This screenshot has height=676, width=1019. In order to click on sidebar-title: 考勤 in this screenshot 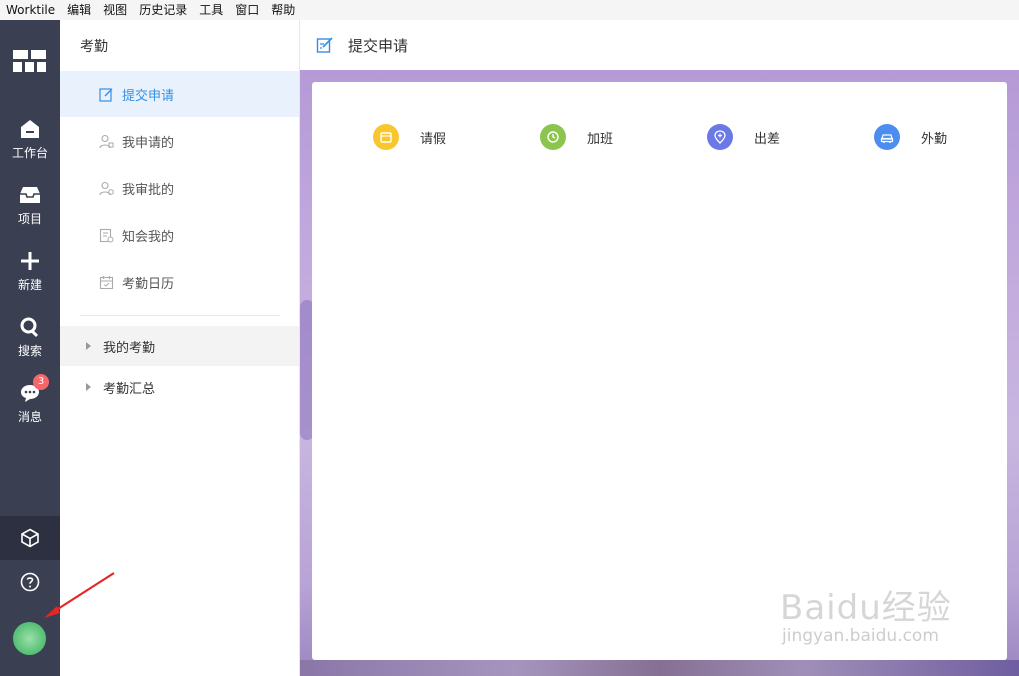, I will do `click(94, 47)`.